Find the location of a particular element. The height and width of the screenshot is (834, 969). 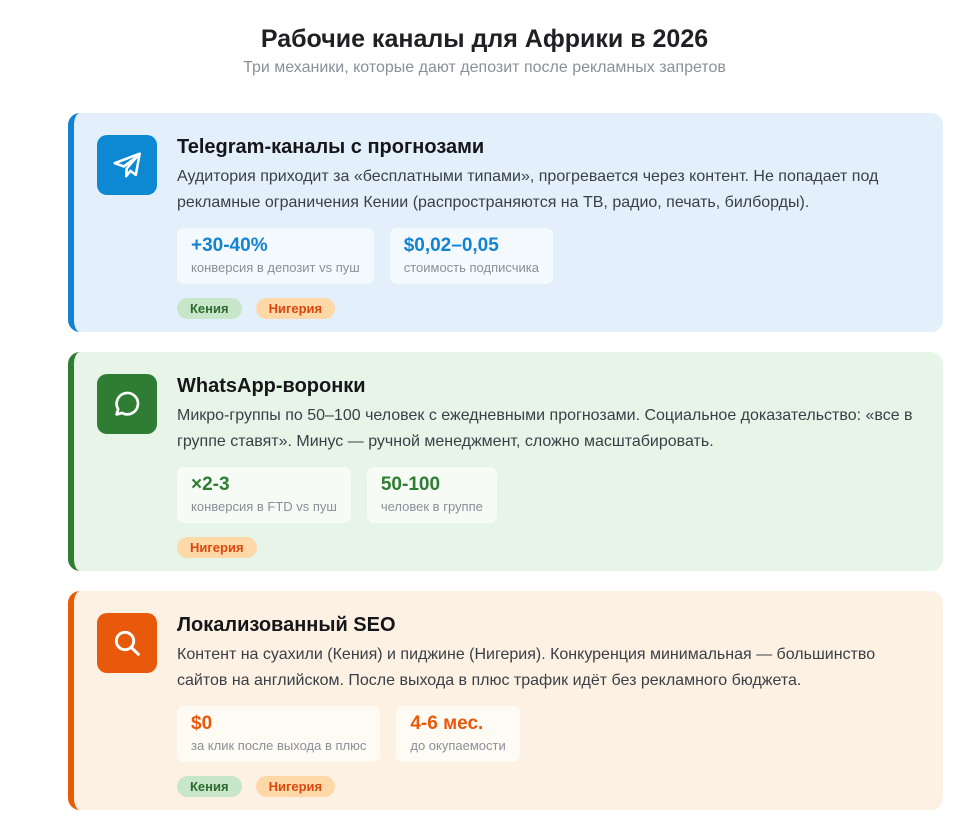

stat-box: 4-6 мес. до окупаемости is located at coordinates (458, 734).